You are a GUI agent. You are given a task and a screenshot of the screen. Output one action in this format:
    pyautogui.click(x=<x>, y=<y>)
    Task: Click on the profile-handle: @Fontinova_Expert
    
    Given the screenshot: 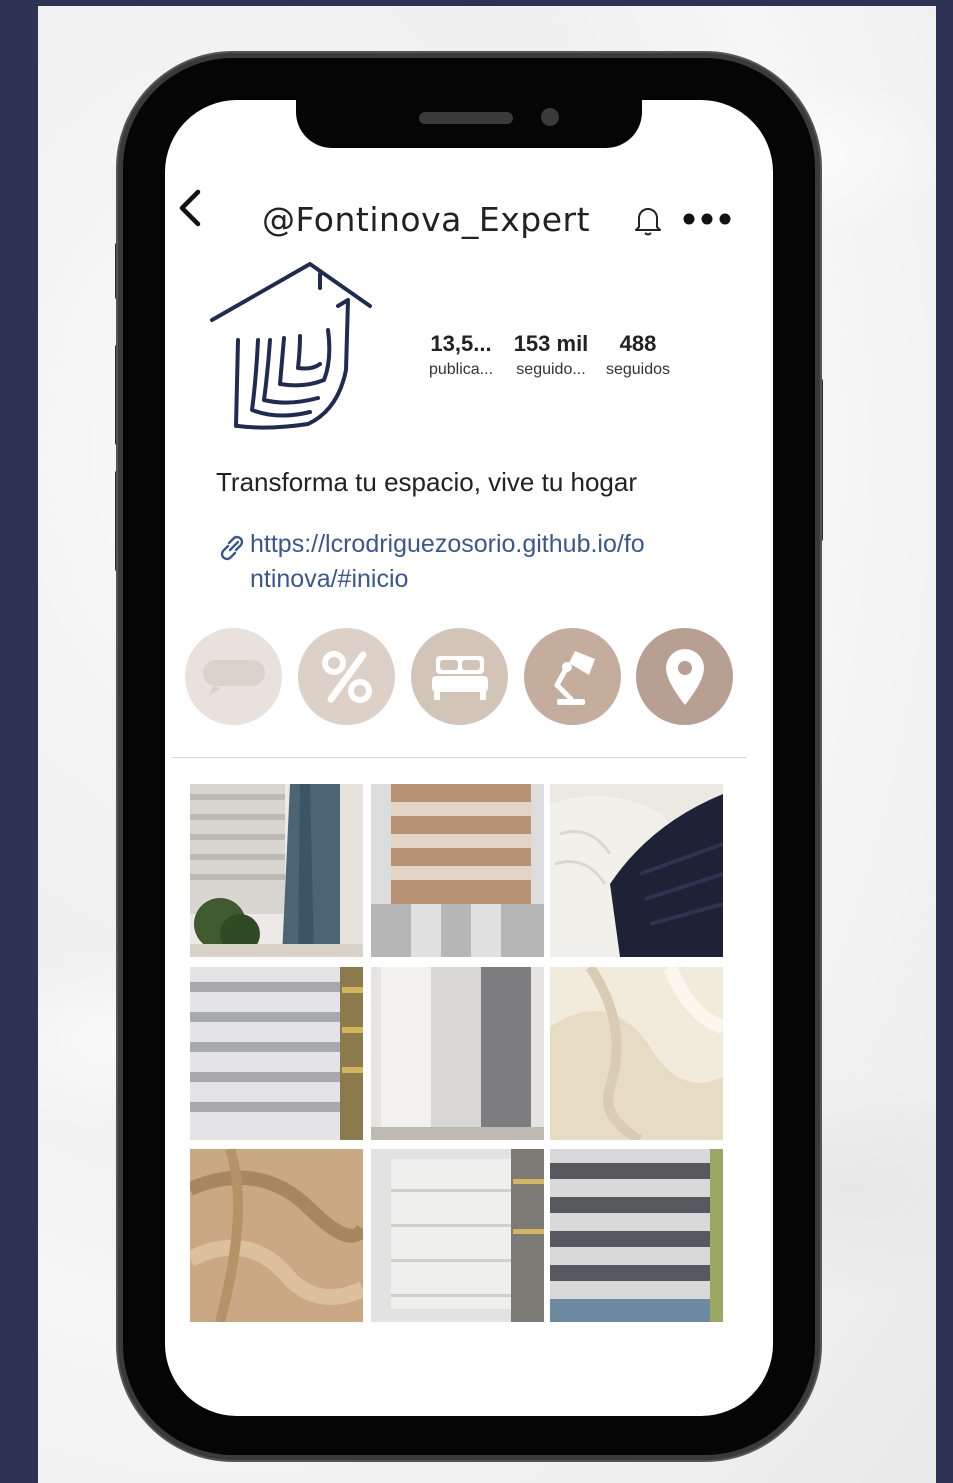 What is the action you would take?
    pyautogui.click(x=426, y=219)
    